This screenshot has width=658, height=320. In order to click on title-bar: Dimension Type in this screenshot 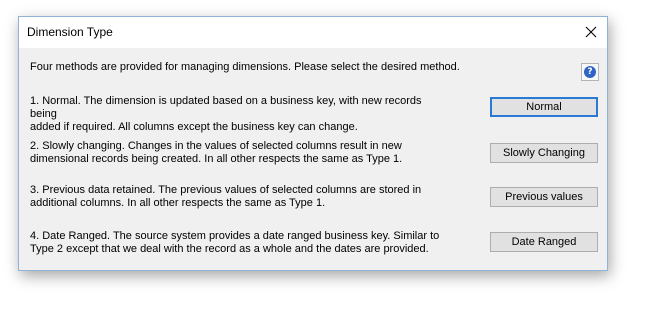, I will do `click(313, 32)`.